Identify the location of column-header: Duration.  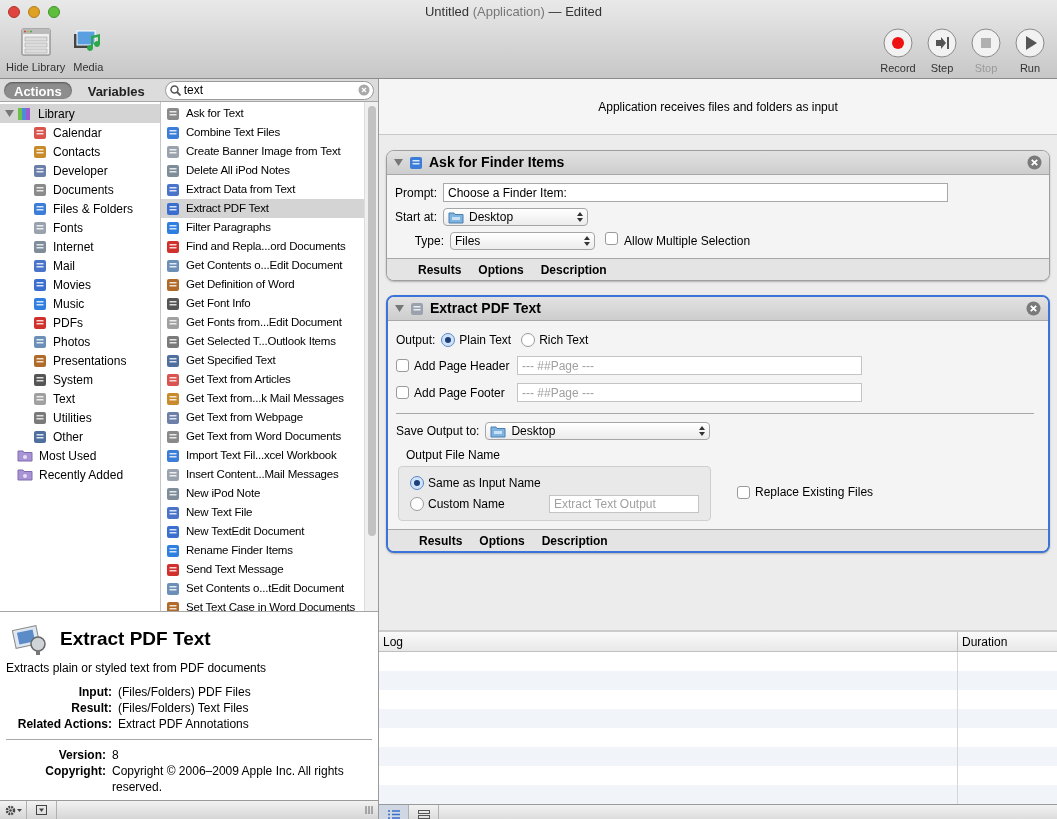
(1007, 641).